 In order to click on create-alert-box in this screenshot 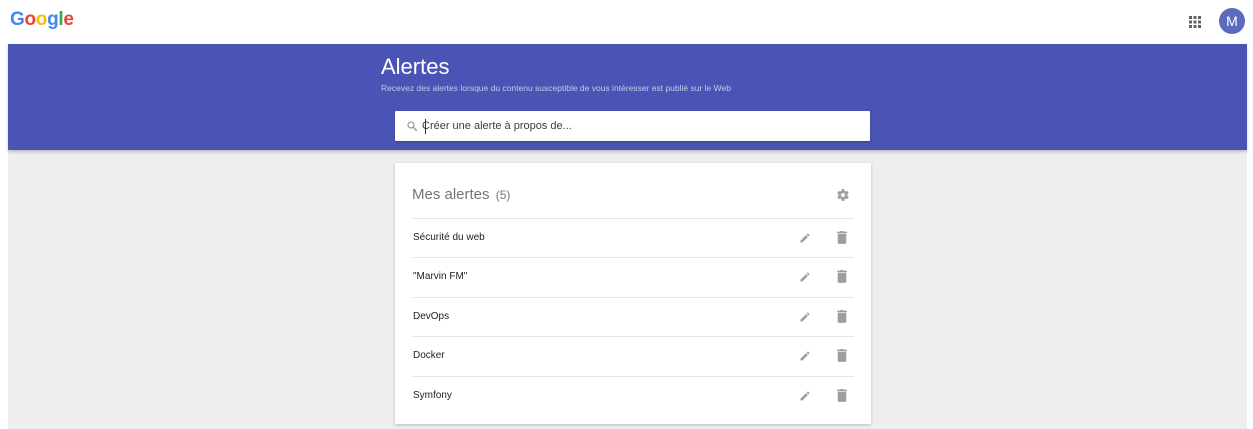, I will do `click(632, 126)`.